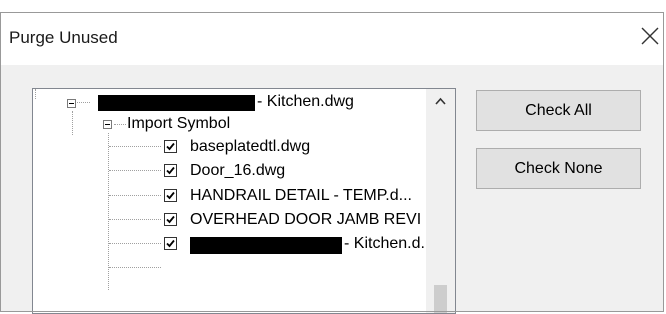  I want to click on tree-node-label: - Kitchen.dwg, so click(305, 101).